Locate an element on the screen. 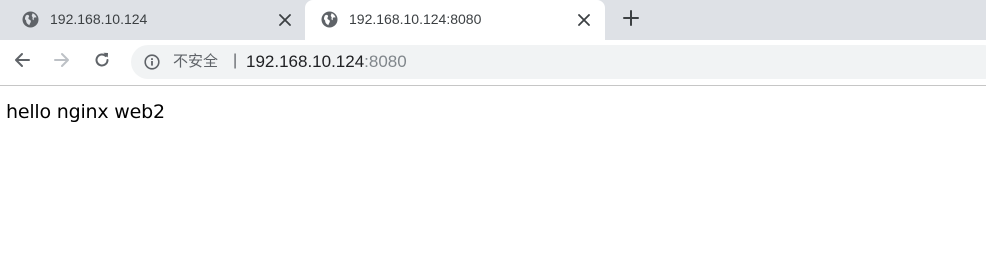 Image resolution: width=986 pixels, height=269 pixels. plus-icon is located at coordinates (631, 20).